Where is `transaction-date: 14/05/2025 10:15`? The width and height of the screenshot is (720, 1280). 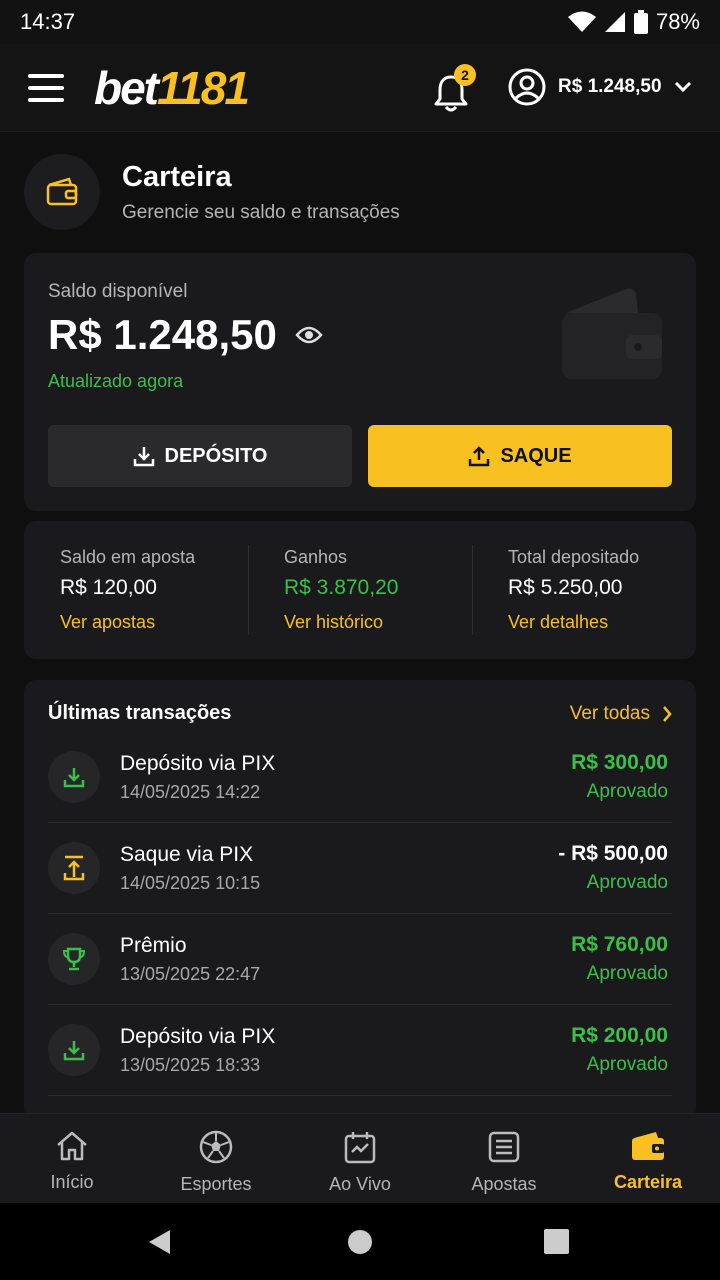 transaction-date: 14/05/2025 10:15 is located at coordinates (190, 882).